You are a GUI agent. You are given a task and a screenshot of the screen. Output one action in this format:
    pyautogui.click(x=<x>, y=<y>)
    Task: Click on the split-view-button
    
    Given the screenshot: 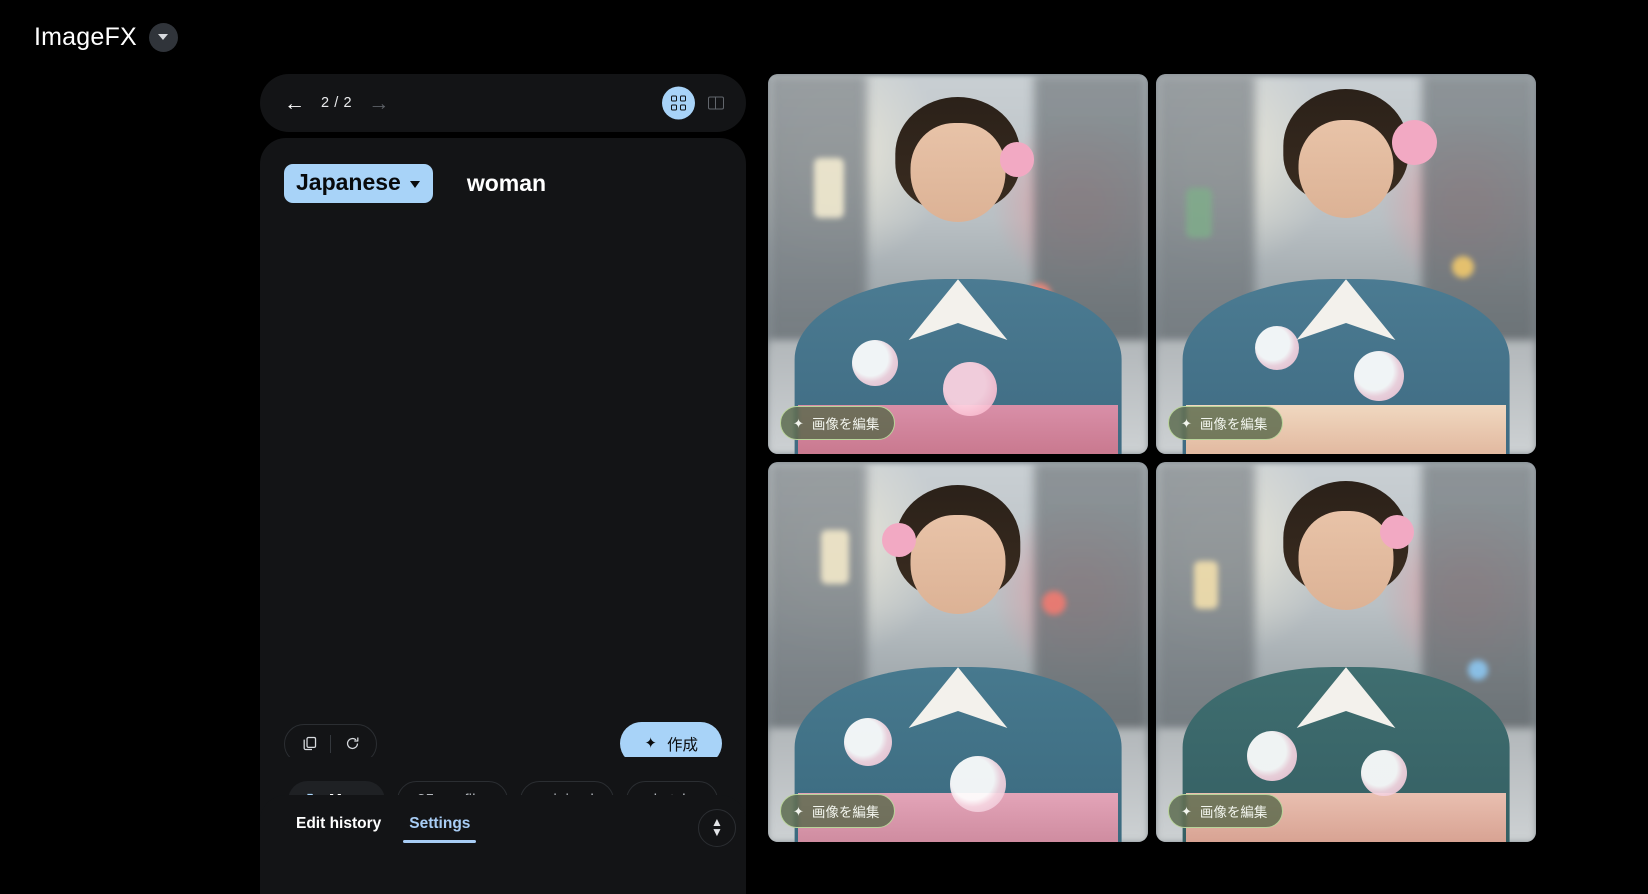 What is the action you would take?
    pyautogui.click(x=715, y=103)
    